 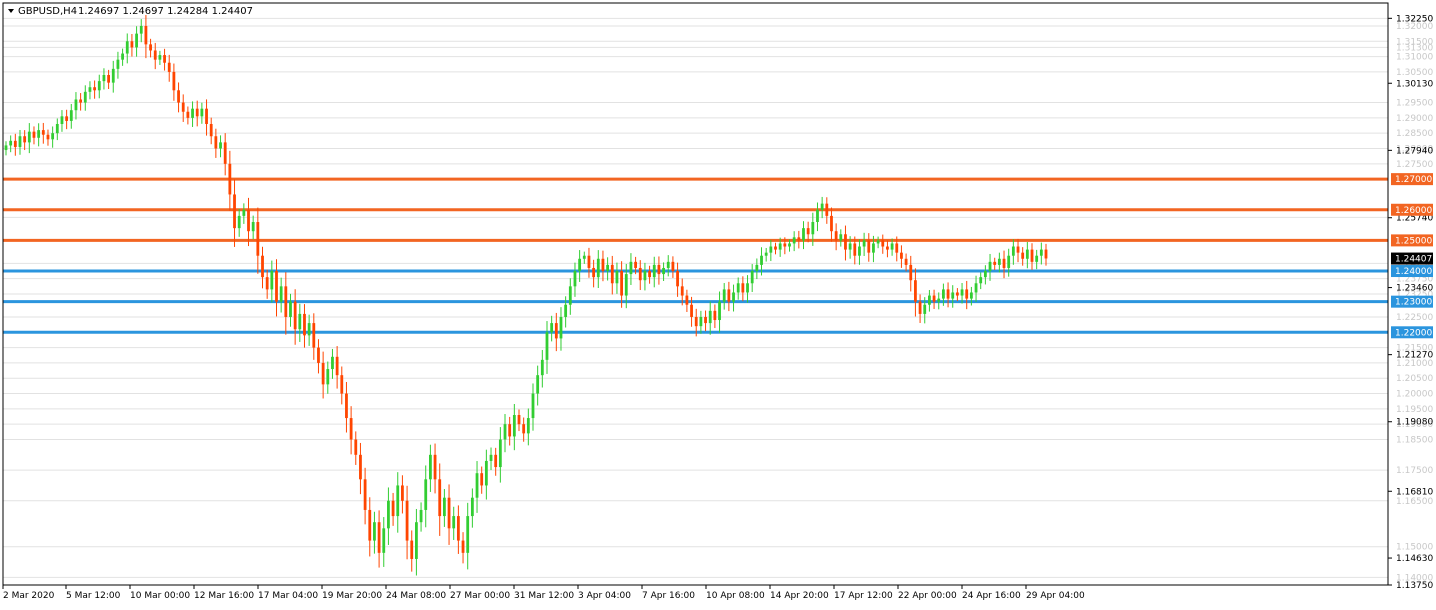 I want to click on x-tick-label: 7 Apr 16:00, so click(x=668, y=596).